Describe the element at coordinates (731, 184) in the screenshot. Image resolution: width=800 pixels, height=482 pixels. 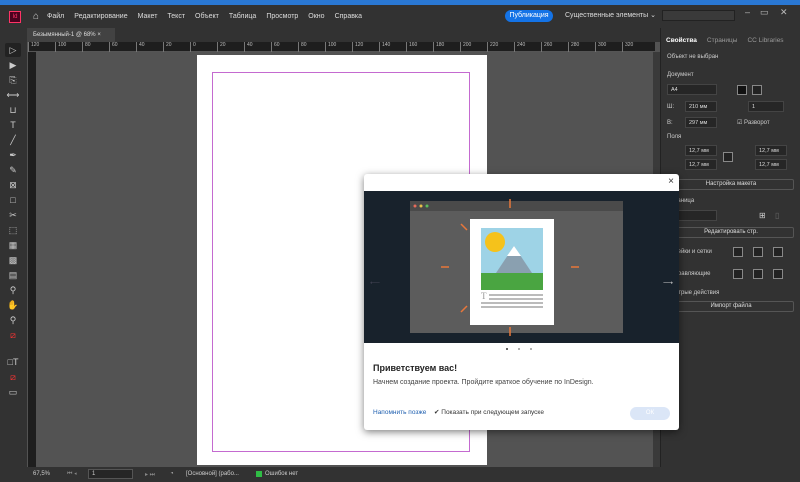
I see `layout-settings-button: Настройка макета` at that location.